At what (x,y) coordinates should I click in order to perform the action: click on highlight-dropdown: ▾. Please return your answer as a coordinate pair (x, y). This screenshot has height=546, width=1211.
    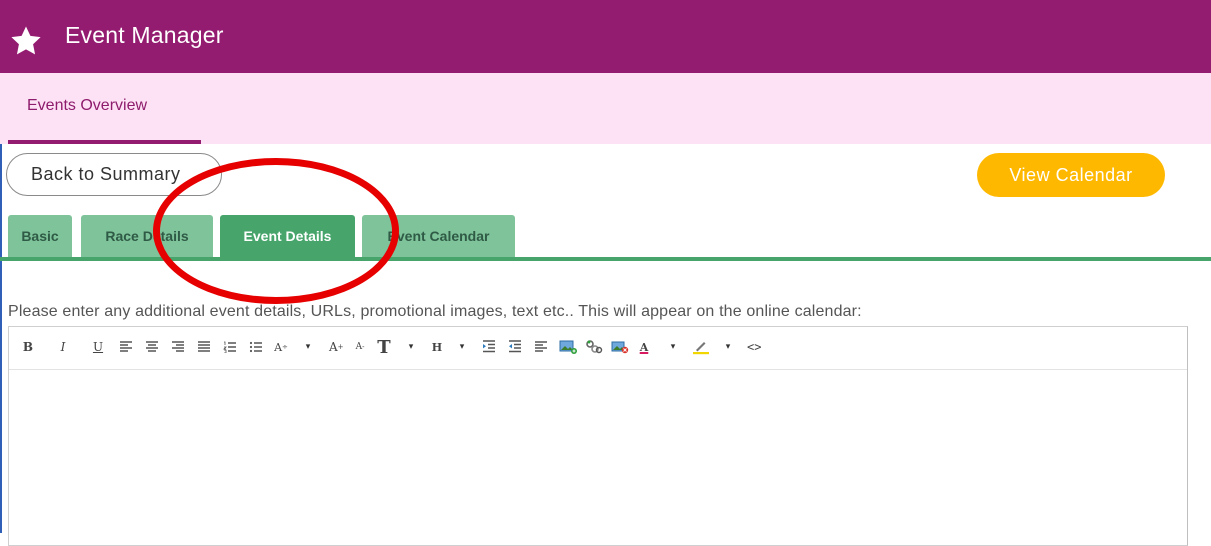
    Looking at the image, I should click on (728, 347).